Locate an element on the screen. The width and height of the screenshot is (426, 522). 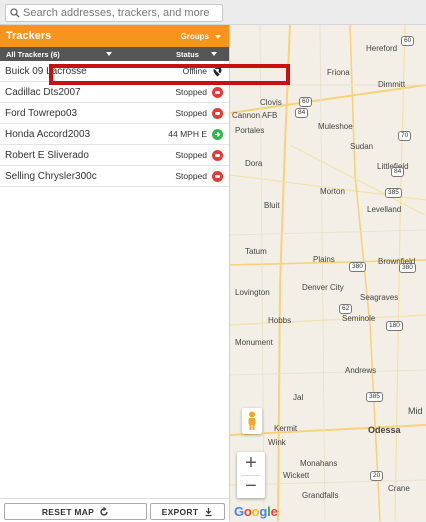
panel-footer: RESET MAP EXPORT is located at coordinates (114, 510).